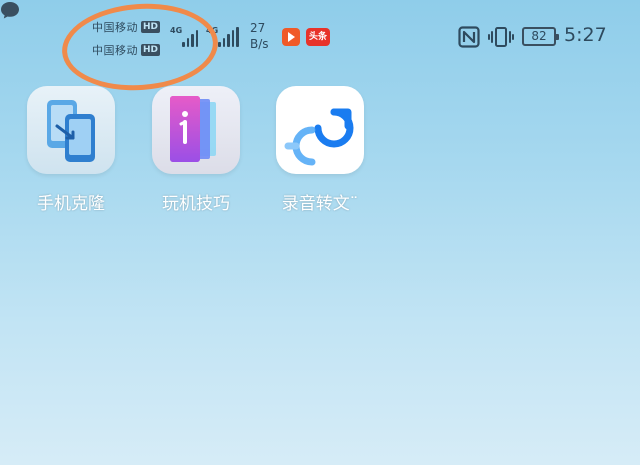 The width and height of the screenshot is (640, 465). Describe the element at coordinates (259, 44) in the screenshot. I see `network-speed-unit: B/s` at that location.